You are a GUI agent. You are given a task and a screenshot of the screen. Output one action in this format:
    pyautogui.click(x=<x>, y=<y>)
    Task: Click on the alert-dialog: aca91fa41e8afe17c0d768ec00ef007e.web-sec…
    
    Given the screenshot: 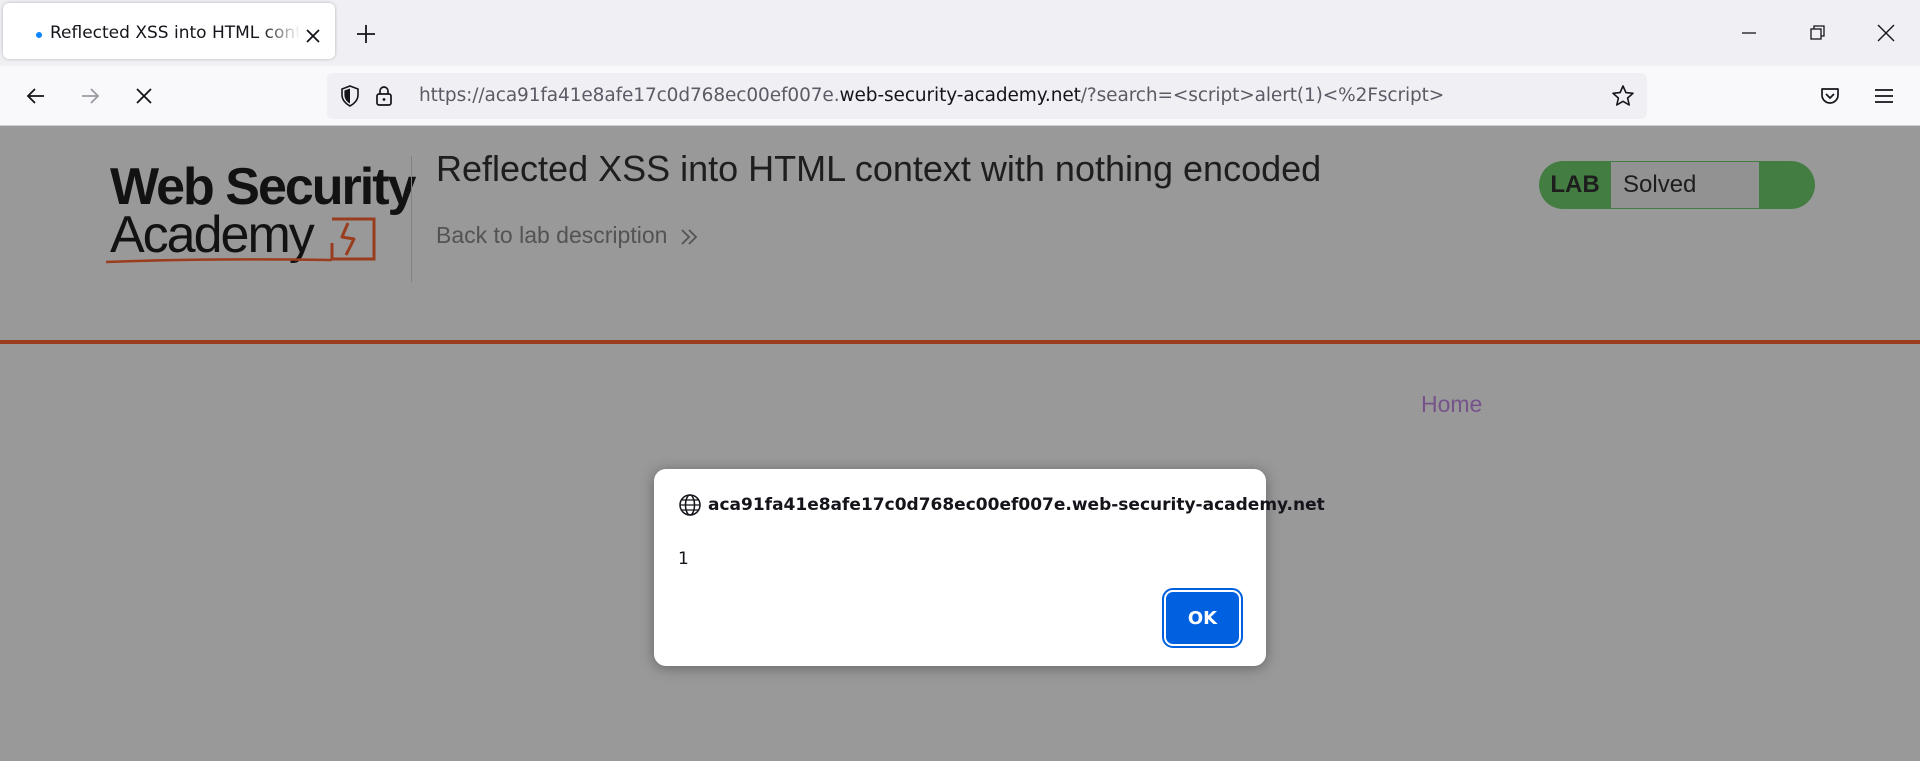 What is the action you would take?
    pyautogui.click(x=989, y=567)
    